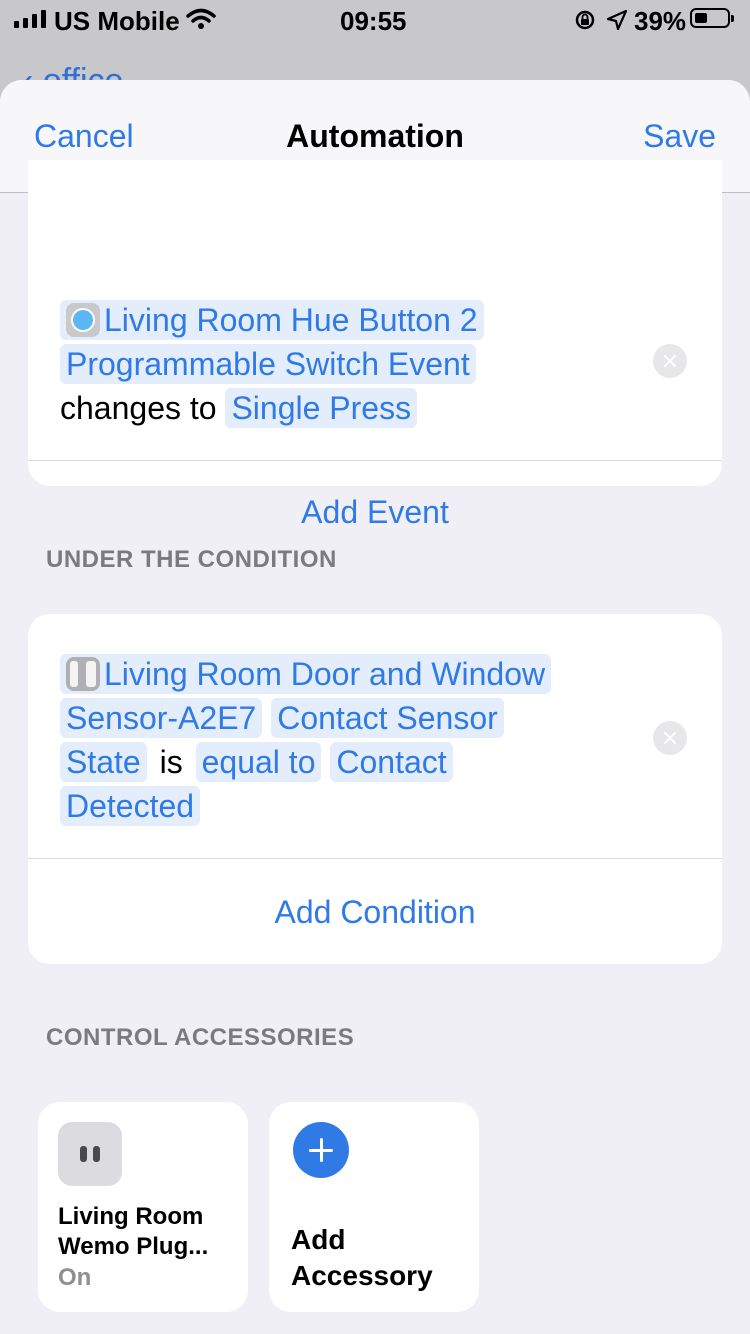  I want to click on condition-value-token-cont: Detected, so click(130, 806).